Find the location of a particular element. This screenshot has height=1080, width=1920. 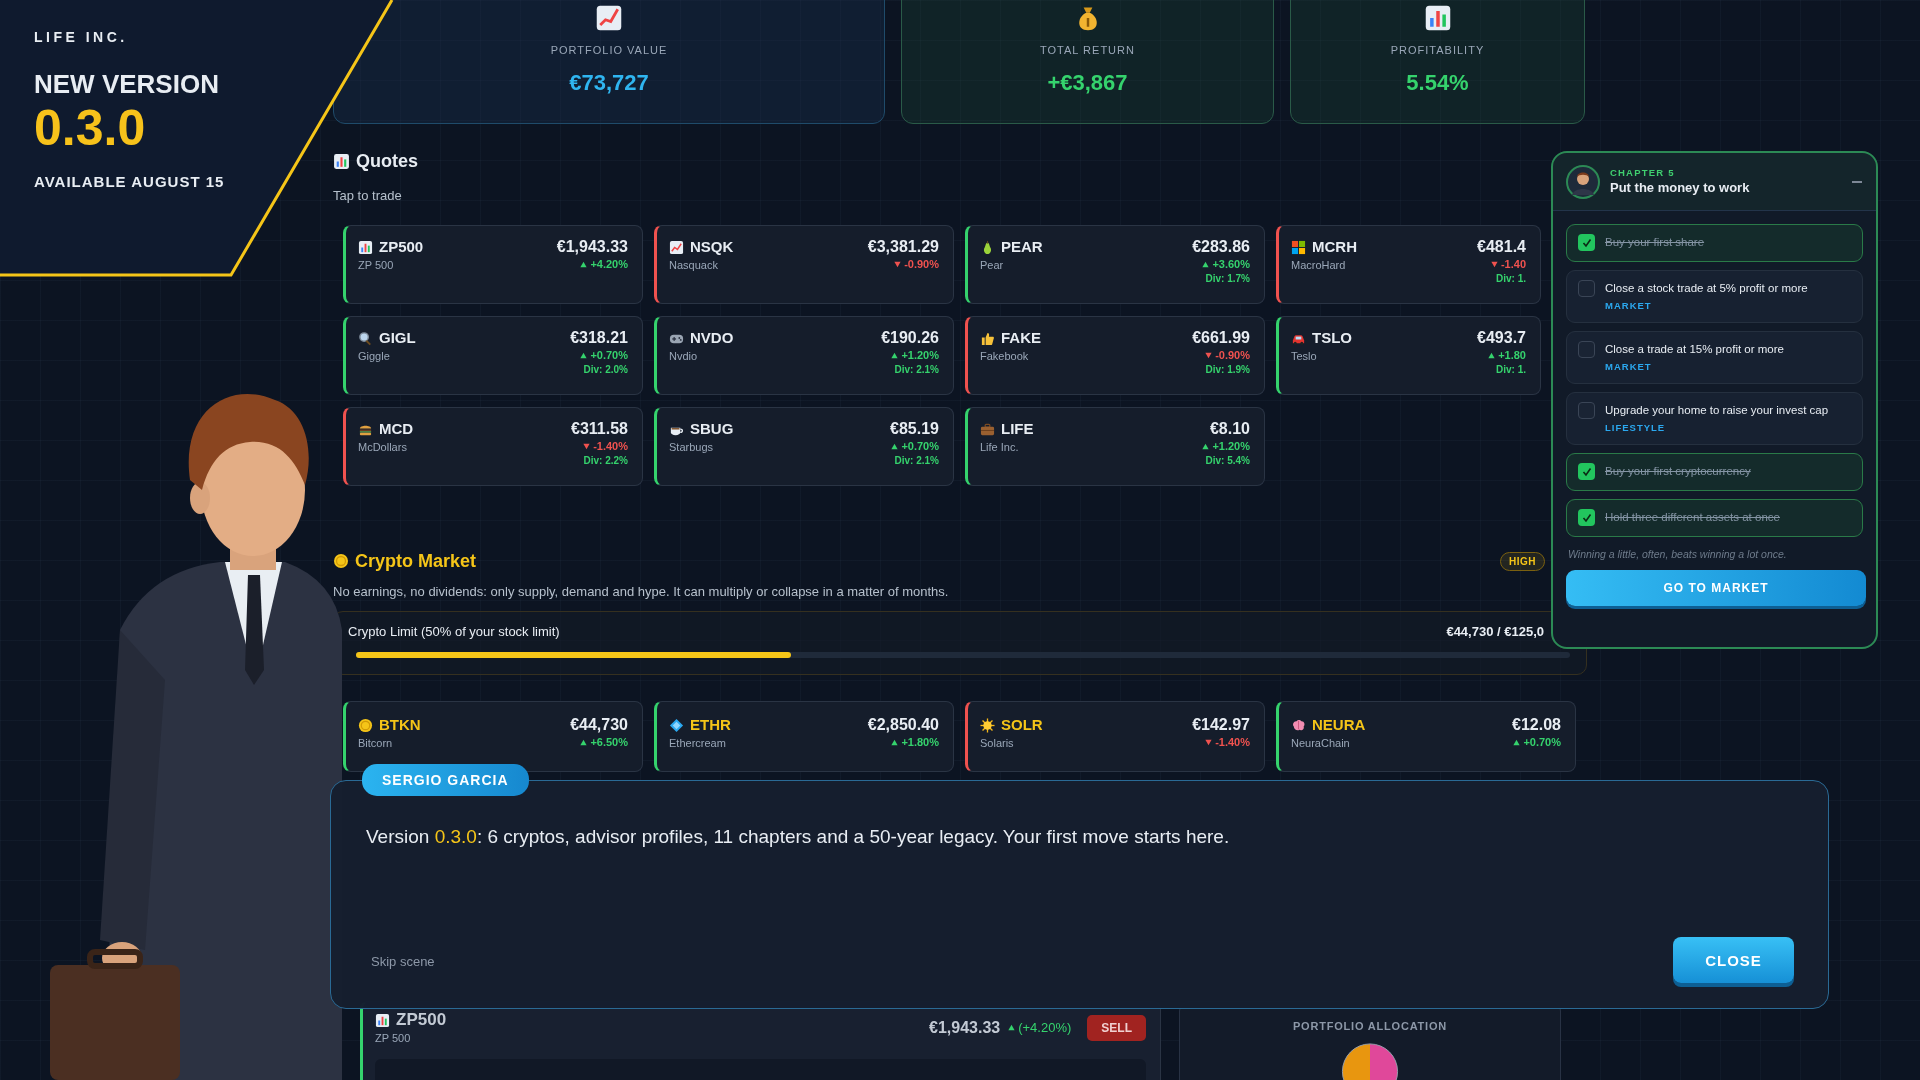

crypto-card: SOLR Solaris €142.97 -1.40% is located at coordinates (1115, 736).